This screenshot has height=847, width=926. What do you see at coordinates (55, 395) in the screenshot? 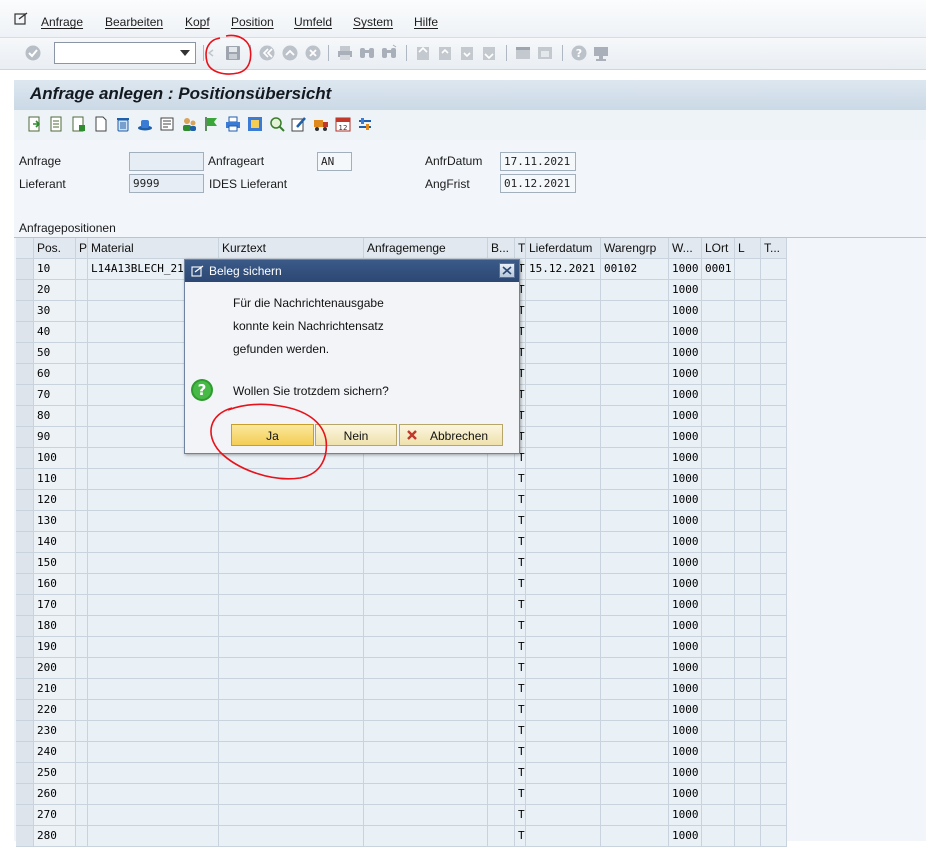
I see `table-cell: 70` at bounding box center [55, 395].